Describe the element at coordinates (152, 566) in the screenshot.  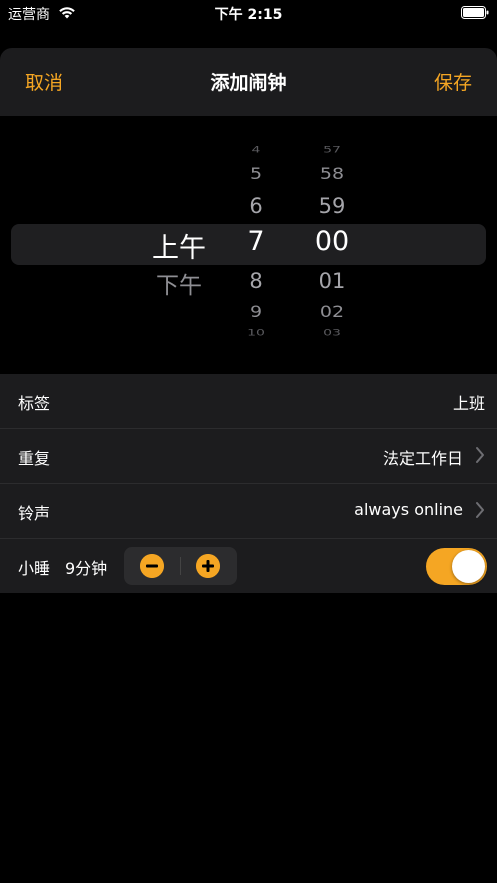
I see `minus-circle-icon` at that location.